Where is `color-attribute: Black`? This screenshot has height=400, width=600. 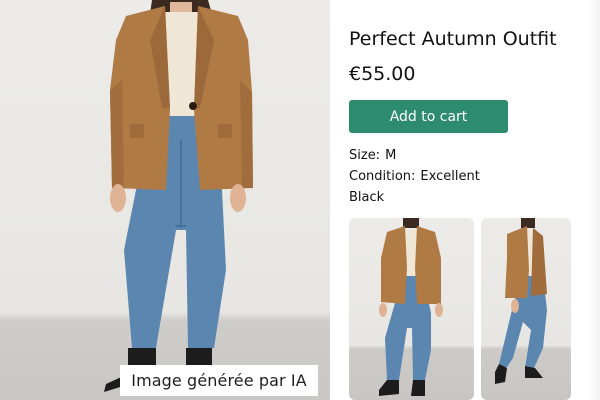 color-attribute: Black is located at coordinates (366, 197).